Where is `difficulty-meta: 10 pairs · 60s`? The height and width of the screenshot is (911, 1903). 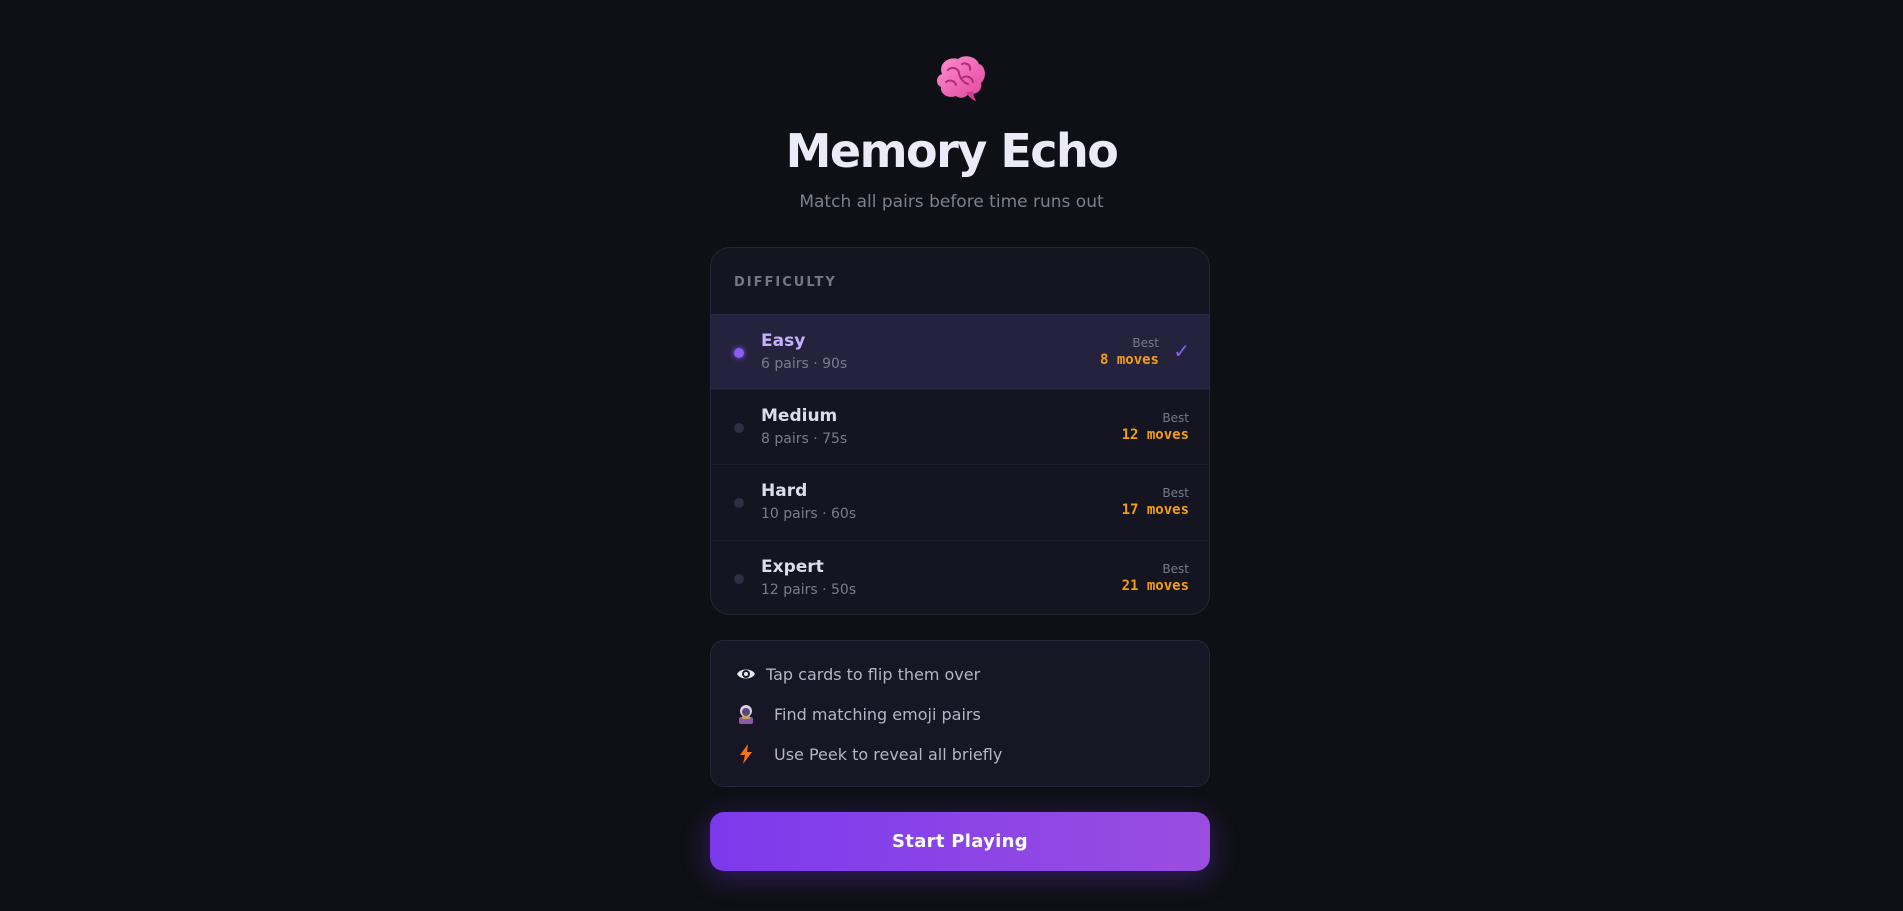 difficulty-meta: 10 pairs · 60s is located at coordinates (809, 514).